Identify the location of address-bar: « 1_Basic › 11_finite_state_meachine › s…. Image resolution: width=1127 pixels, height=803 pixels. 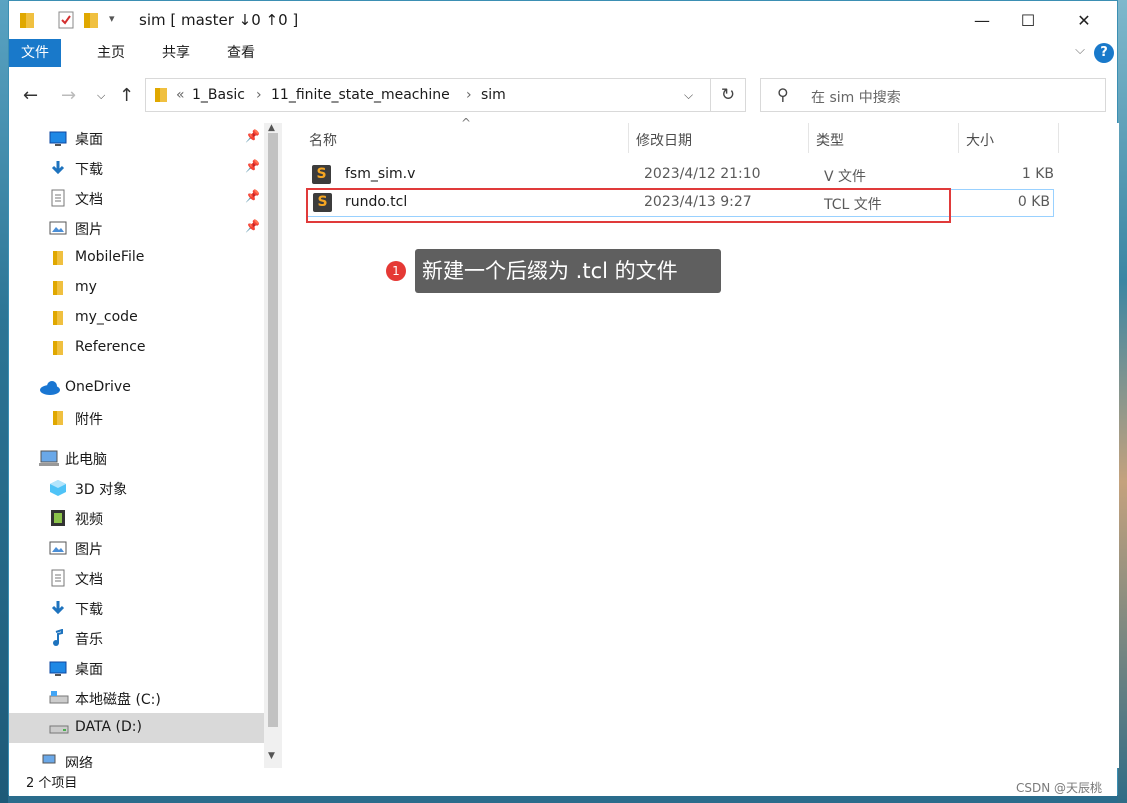
(428, 95).